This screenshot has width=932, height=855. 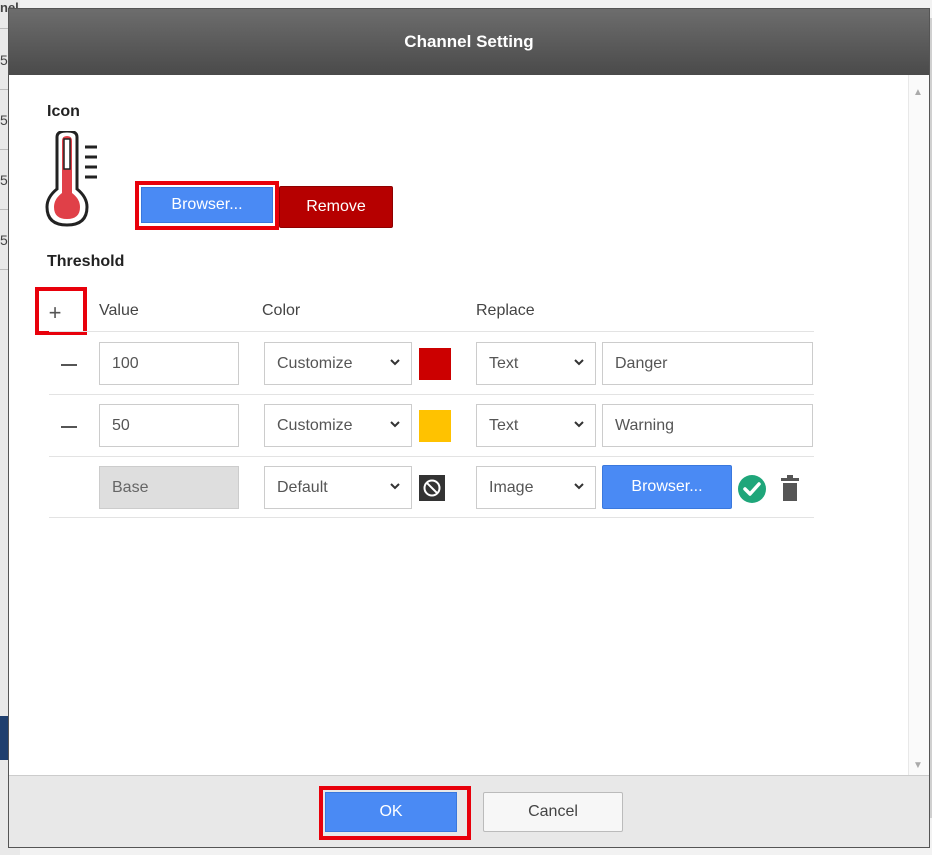 I want to click on threshold-value-field: 100, so click(x=169, y=363).